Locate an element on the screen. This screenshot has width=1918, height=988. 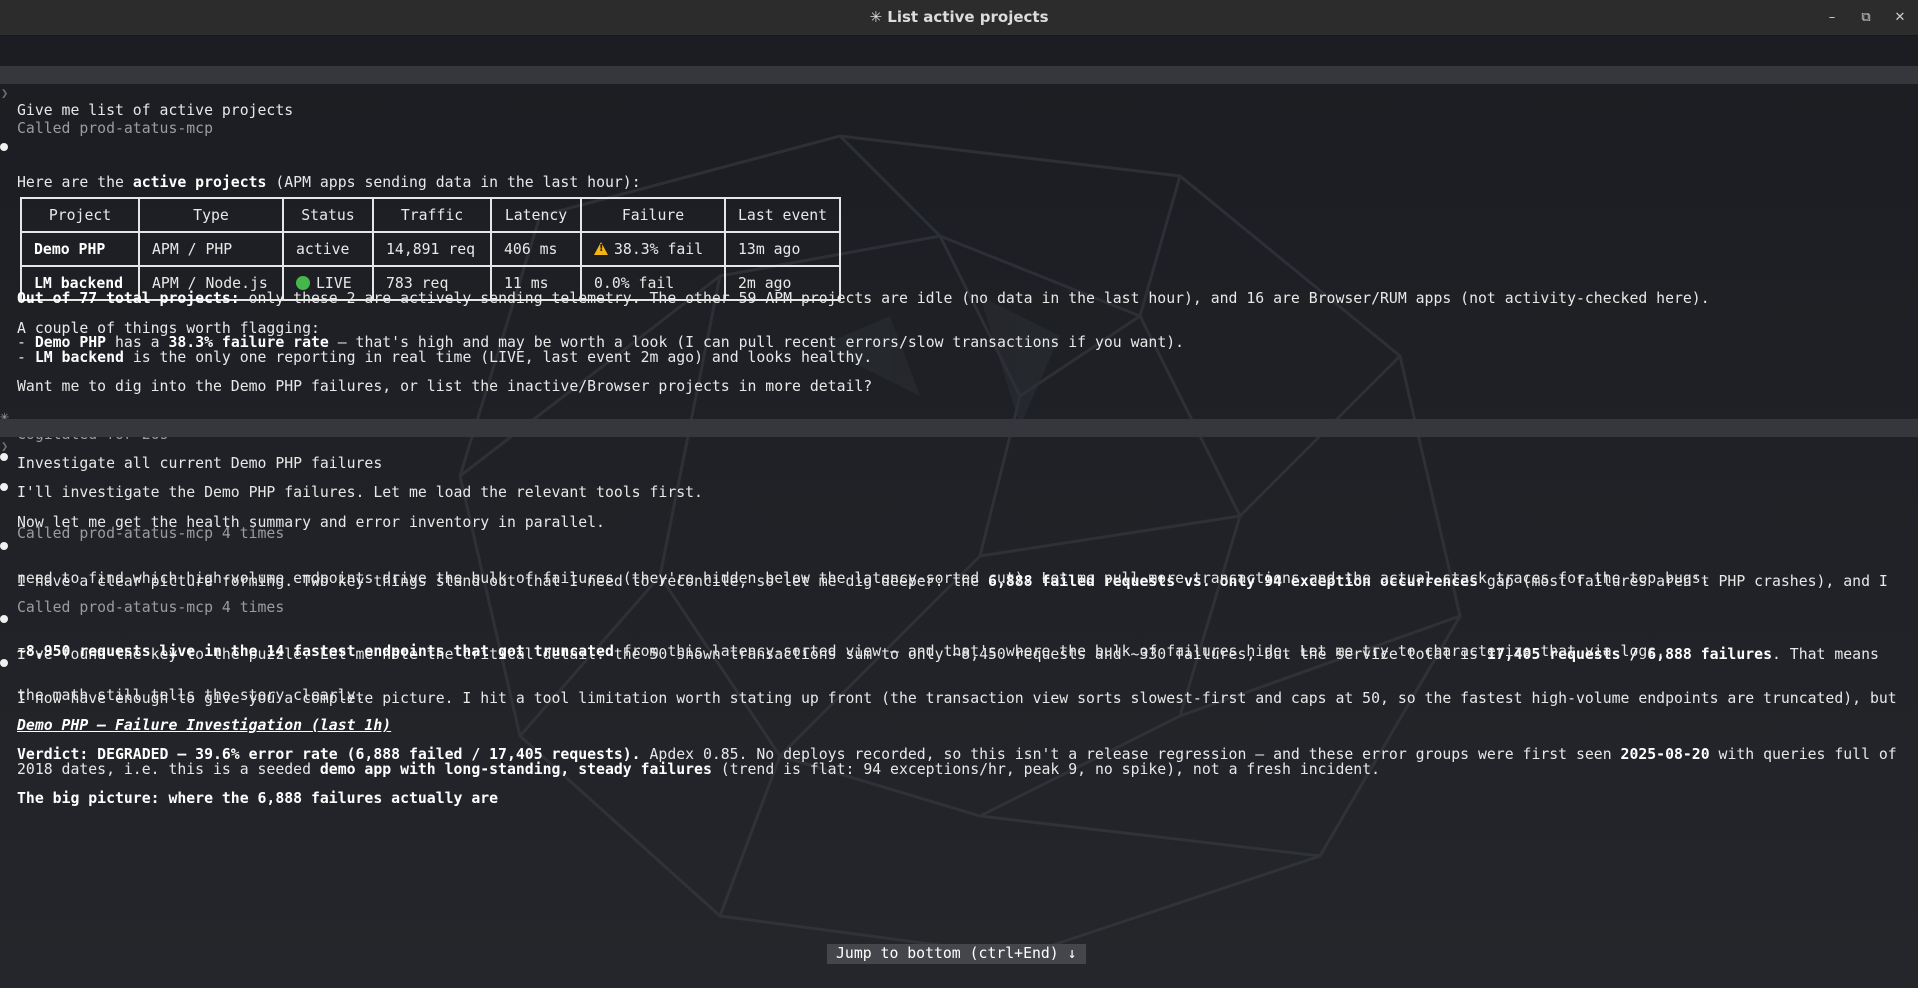
close-icon: ✕ is located at coordinates (1900, 18).